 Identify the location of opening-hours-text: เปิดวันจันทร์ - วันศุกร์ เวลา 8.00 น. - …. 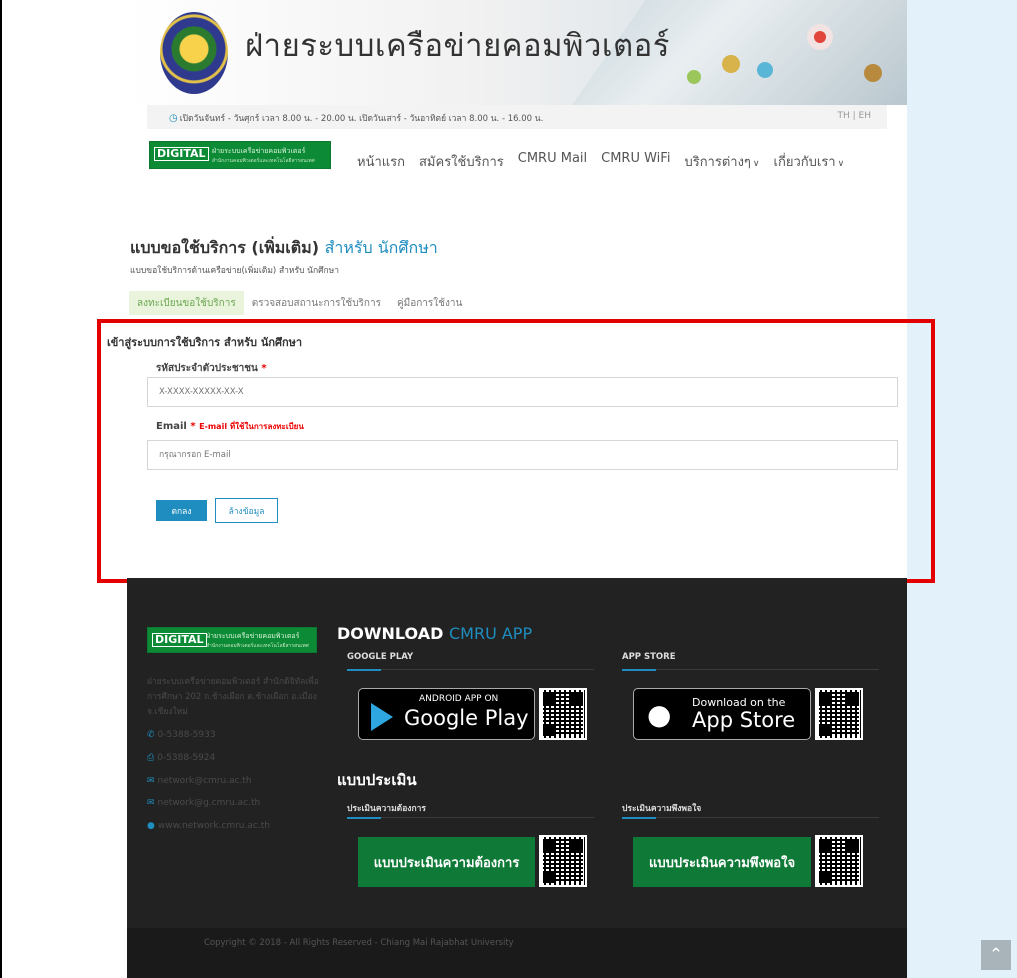
(361, 119).